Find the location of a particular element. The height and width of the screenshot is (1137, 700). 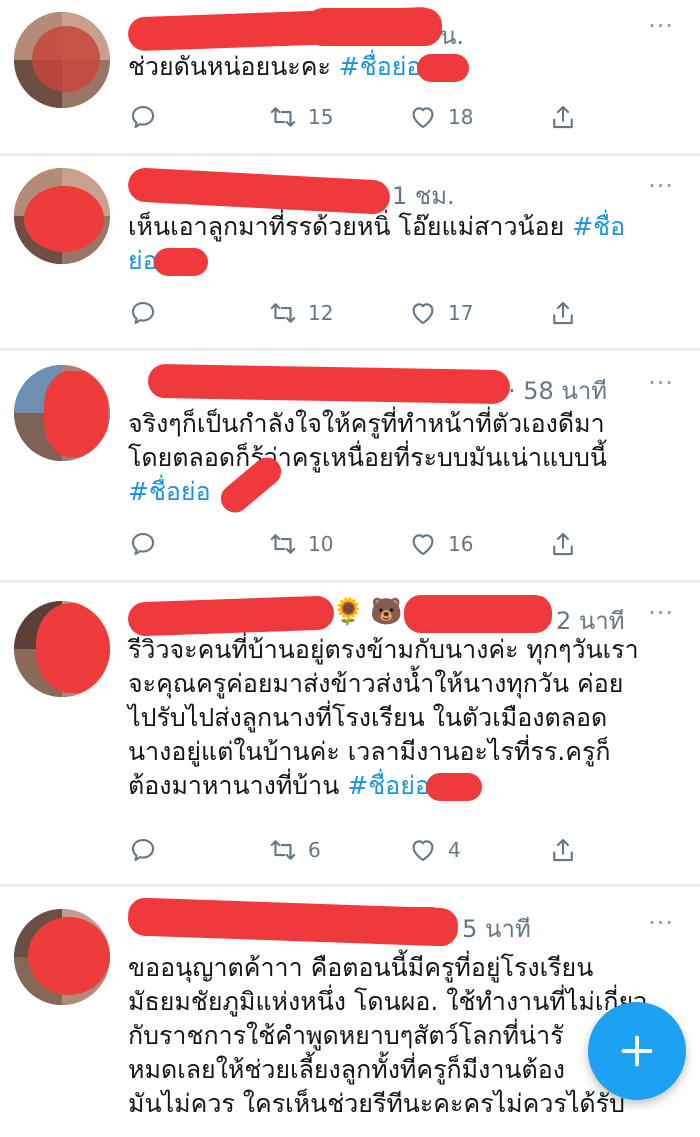

like-button: 17 is located at coordinates (440, 313).